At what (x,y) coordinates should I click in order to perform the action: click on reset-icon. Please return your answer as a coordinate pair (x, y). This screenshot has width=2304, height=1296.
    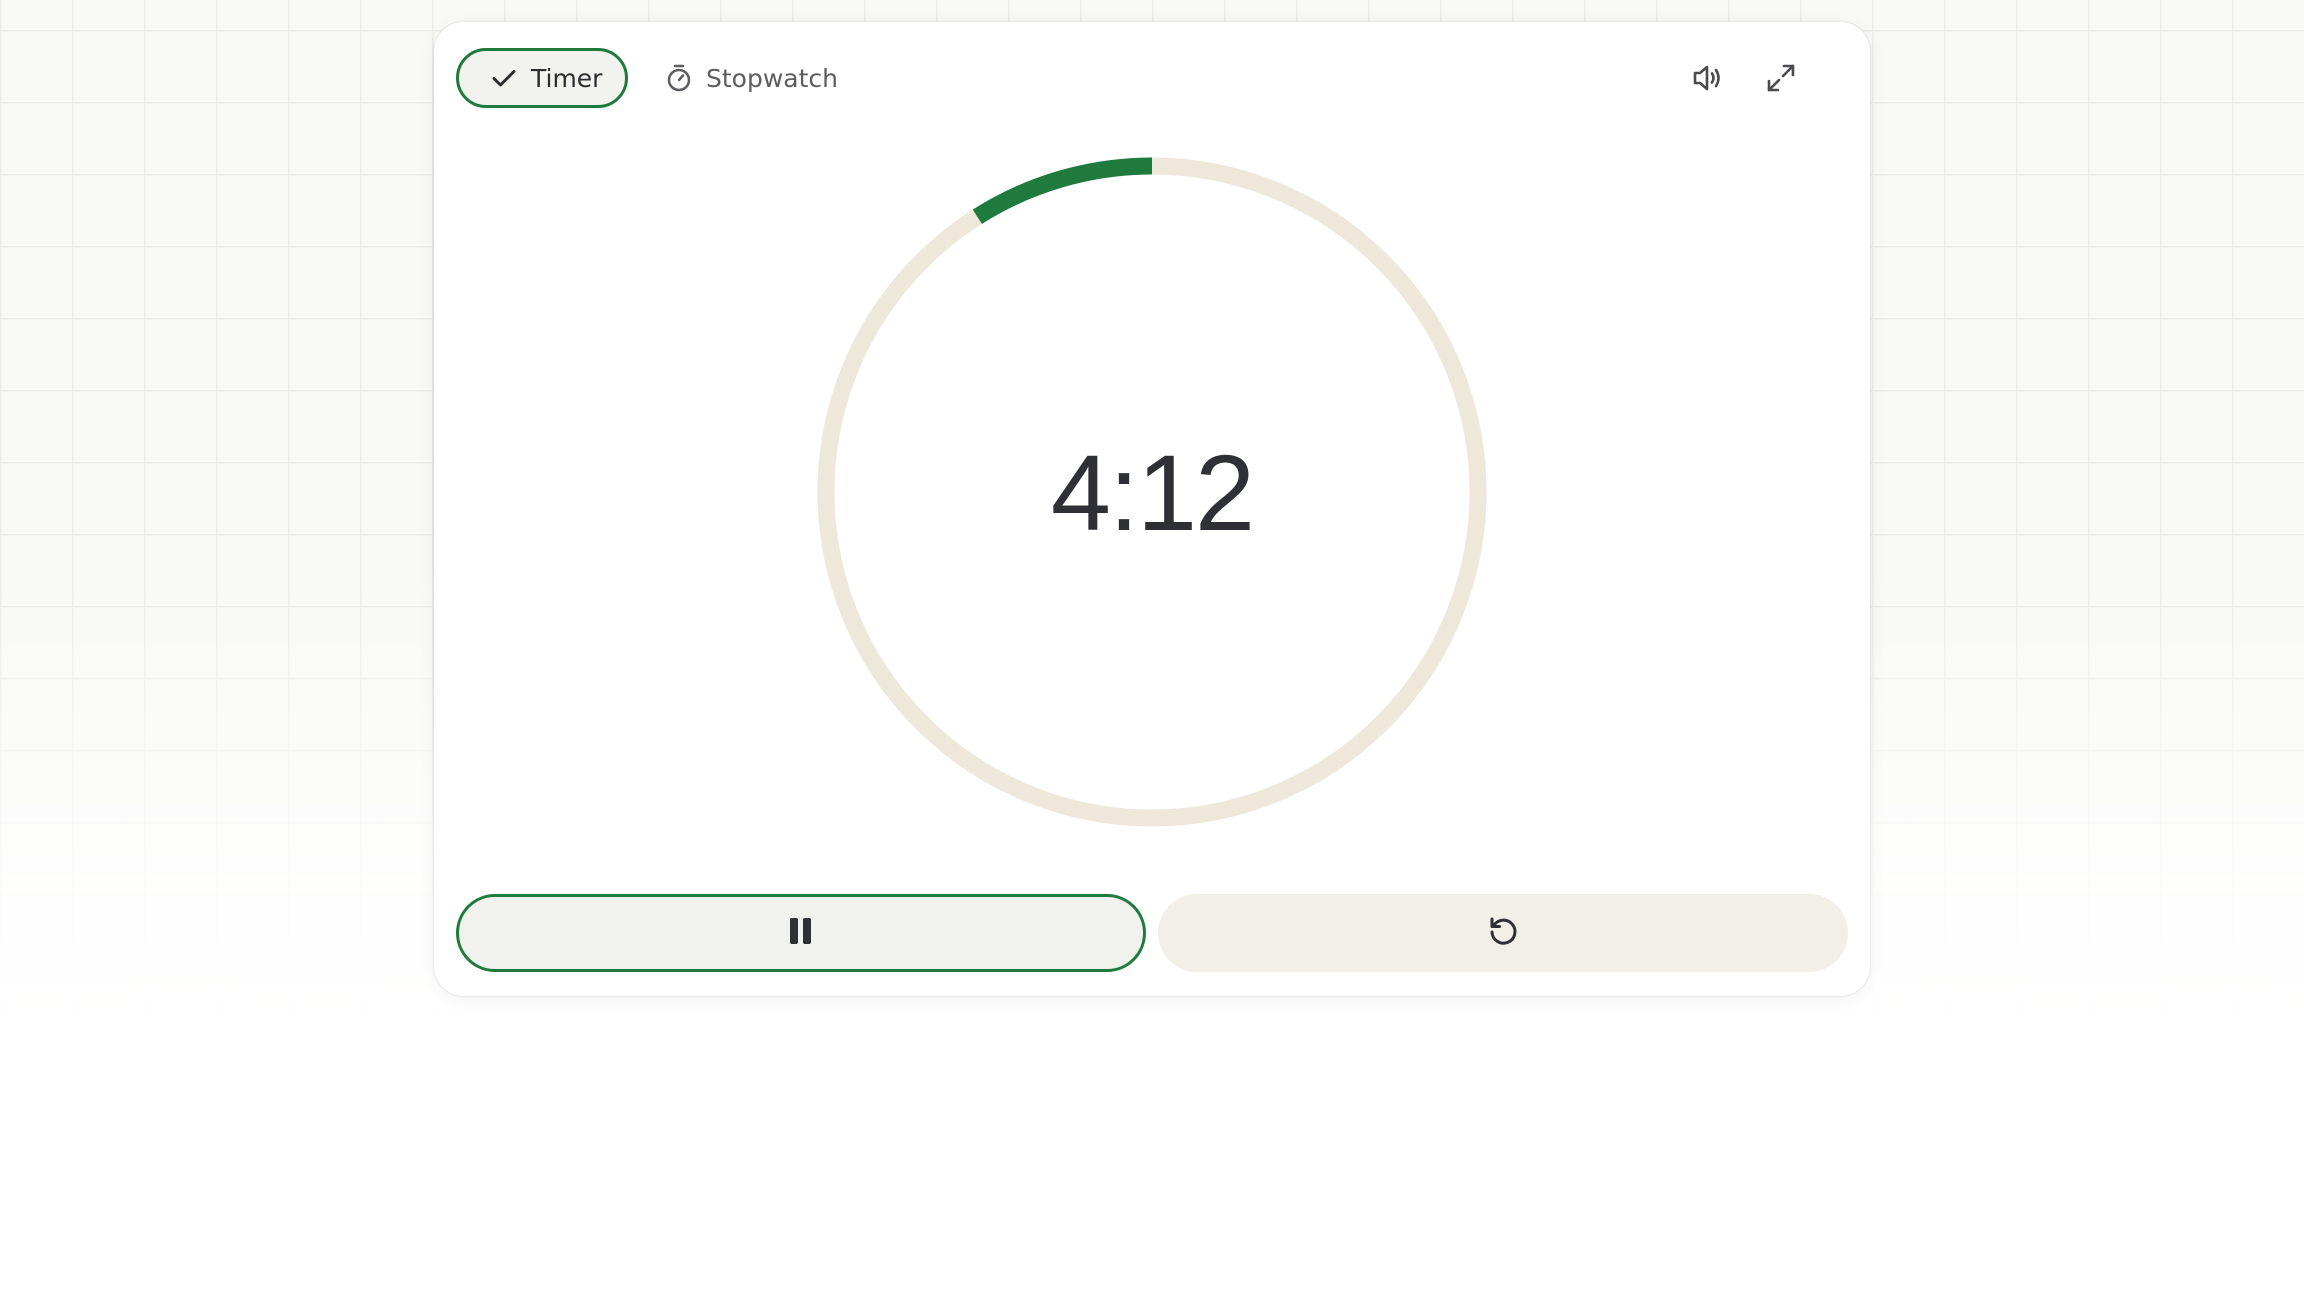
    Looking at the image, I should click on (1503, 933).